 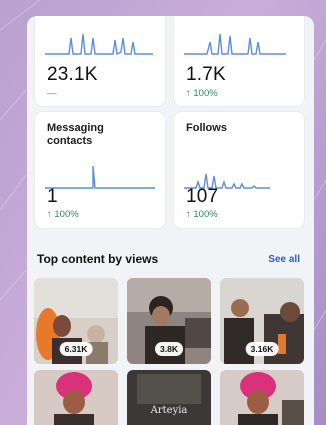 I want to click on metric-title: Messaging contacts, so click(x=75, y=134).